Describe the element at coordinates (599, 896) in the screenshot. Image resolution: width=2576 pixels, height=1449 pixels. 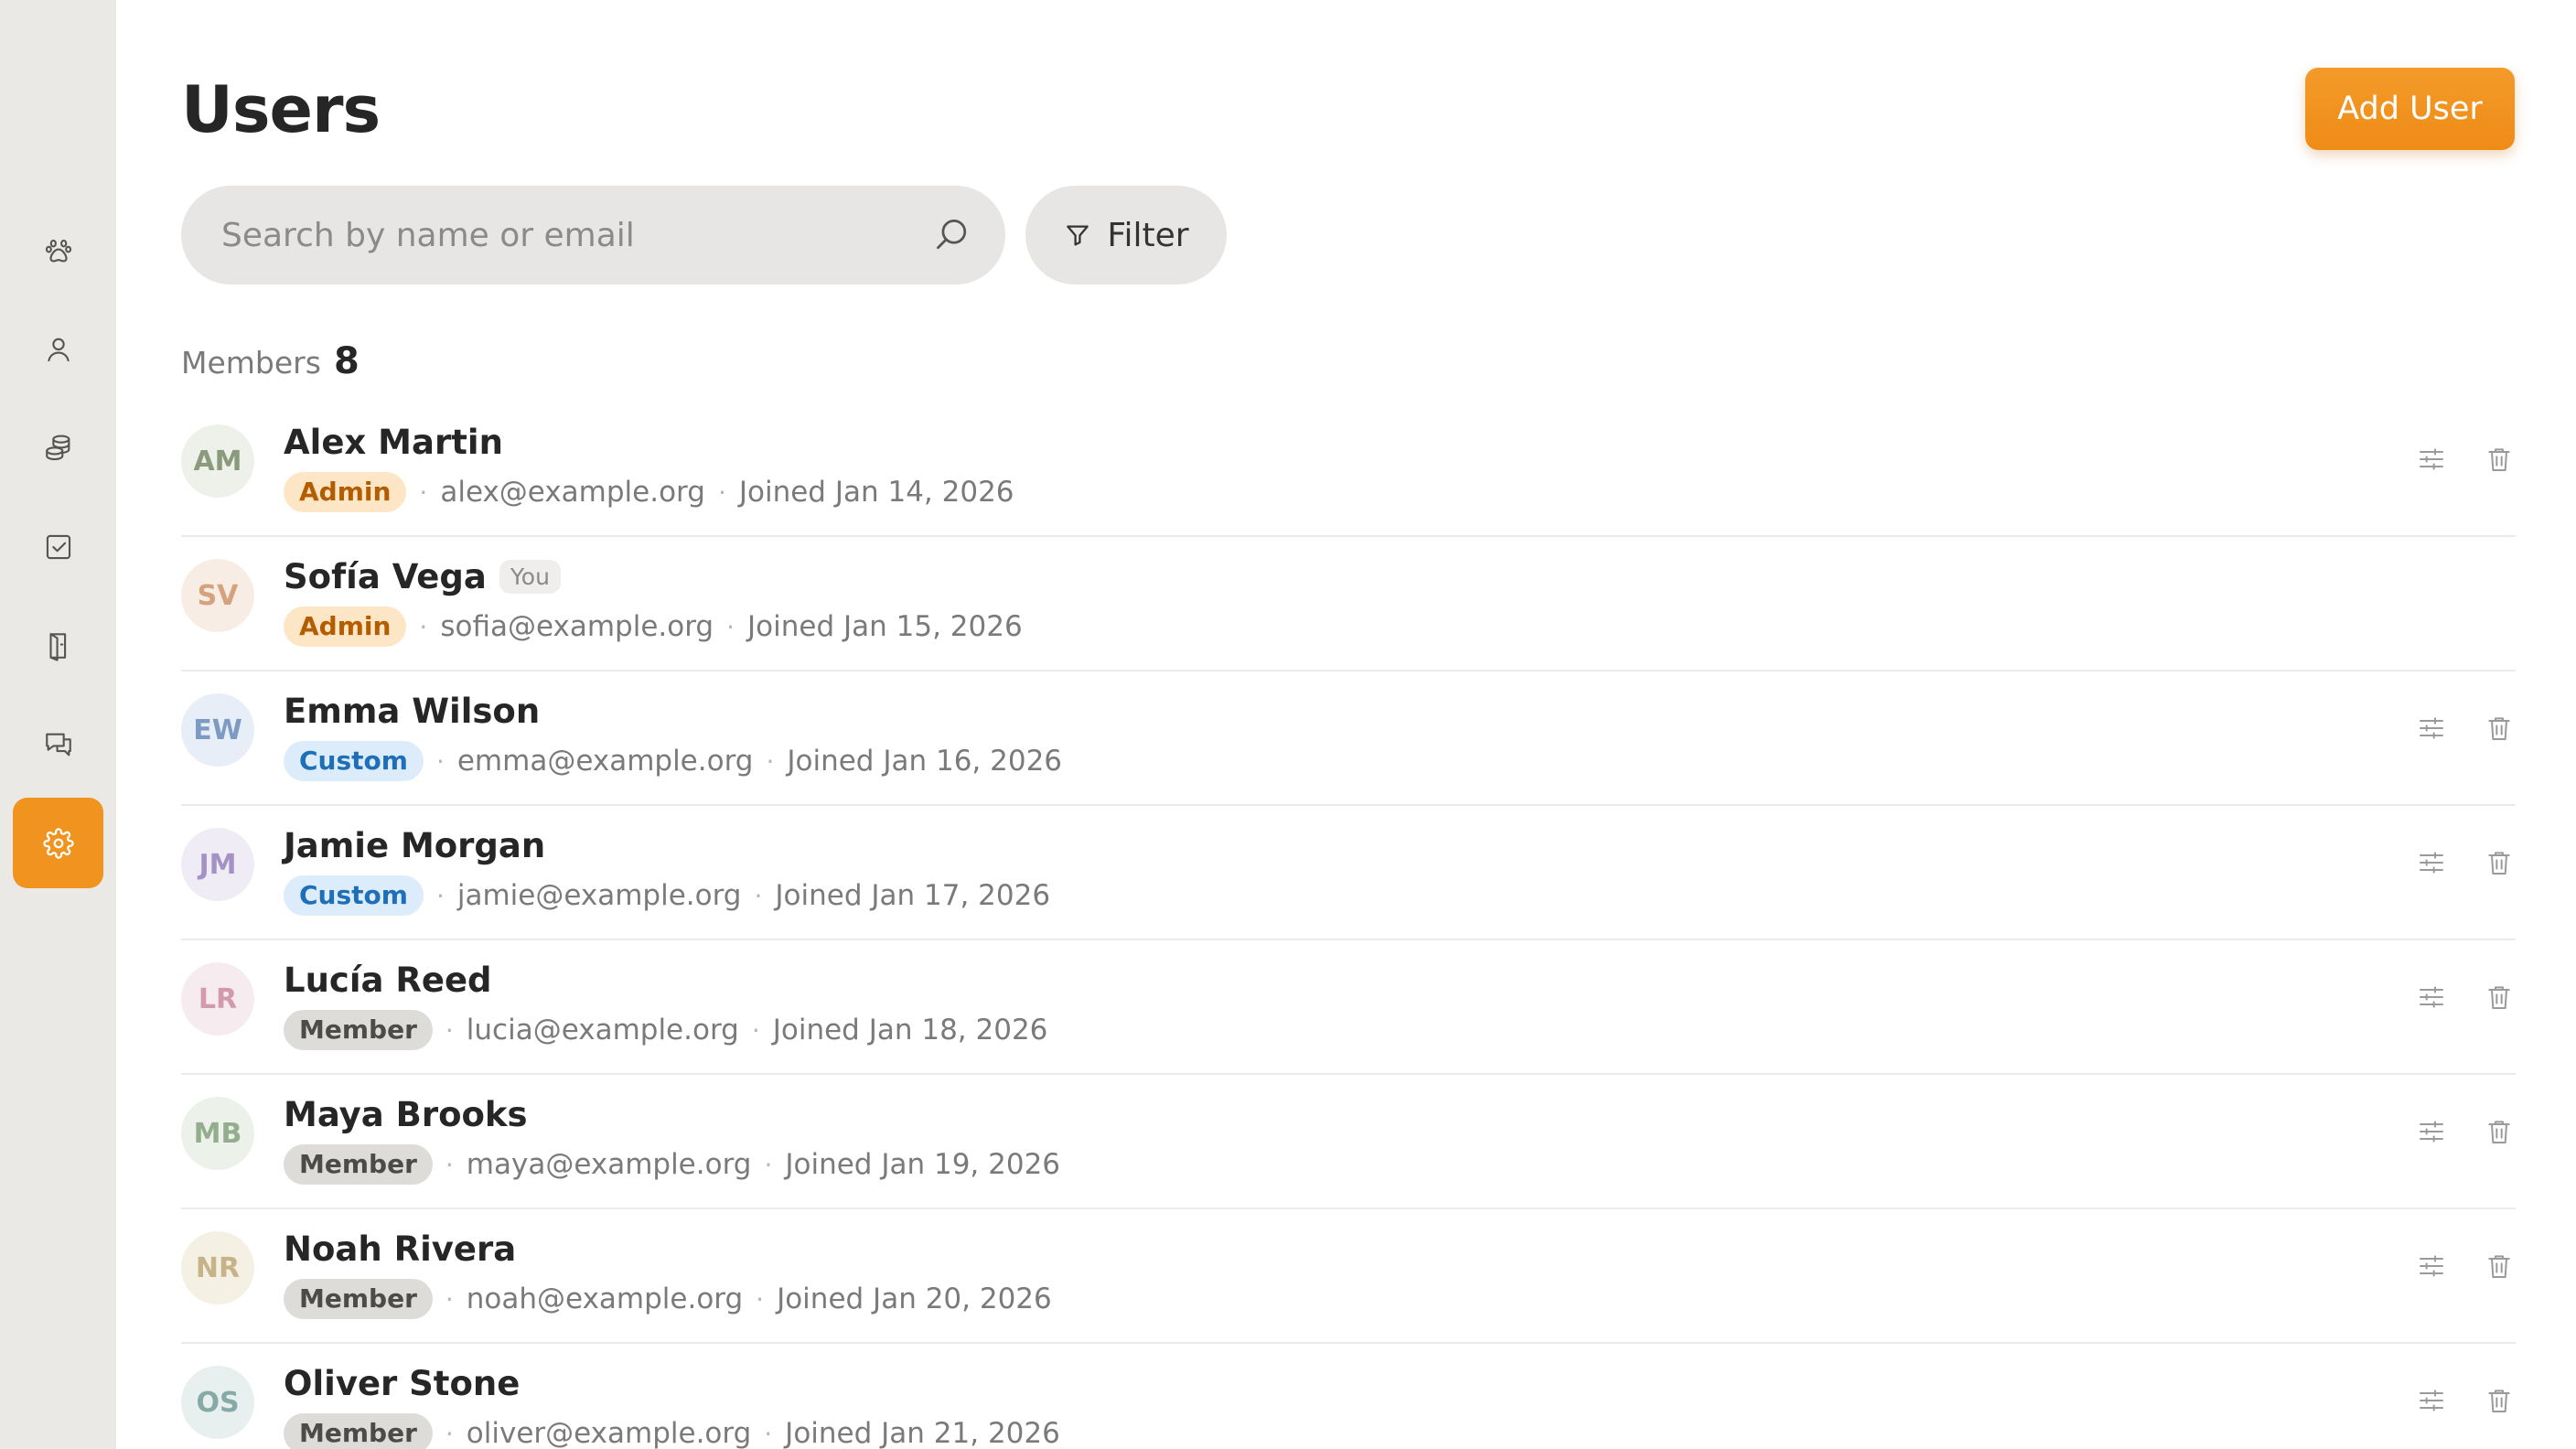
I see `user-email: jamie@example.org` at that location.